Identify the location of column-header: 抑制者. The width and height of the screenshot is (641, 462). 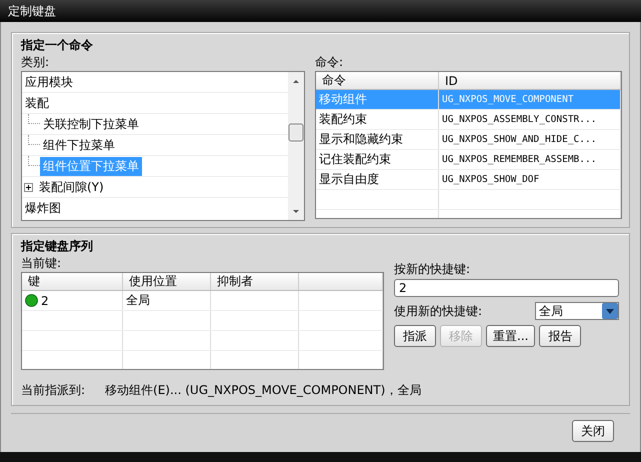
(254, 281).